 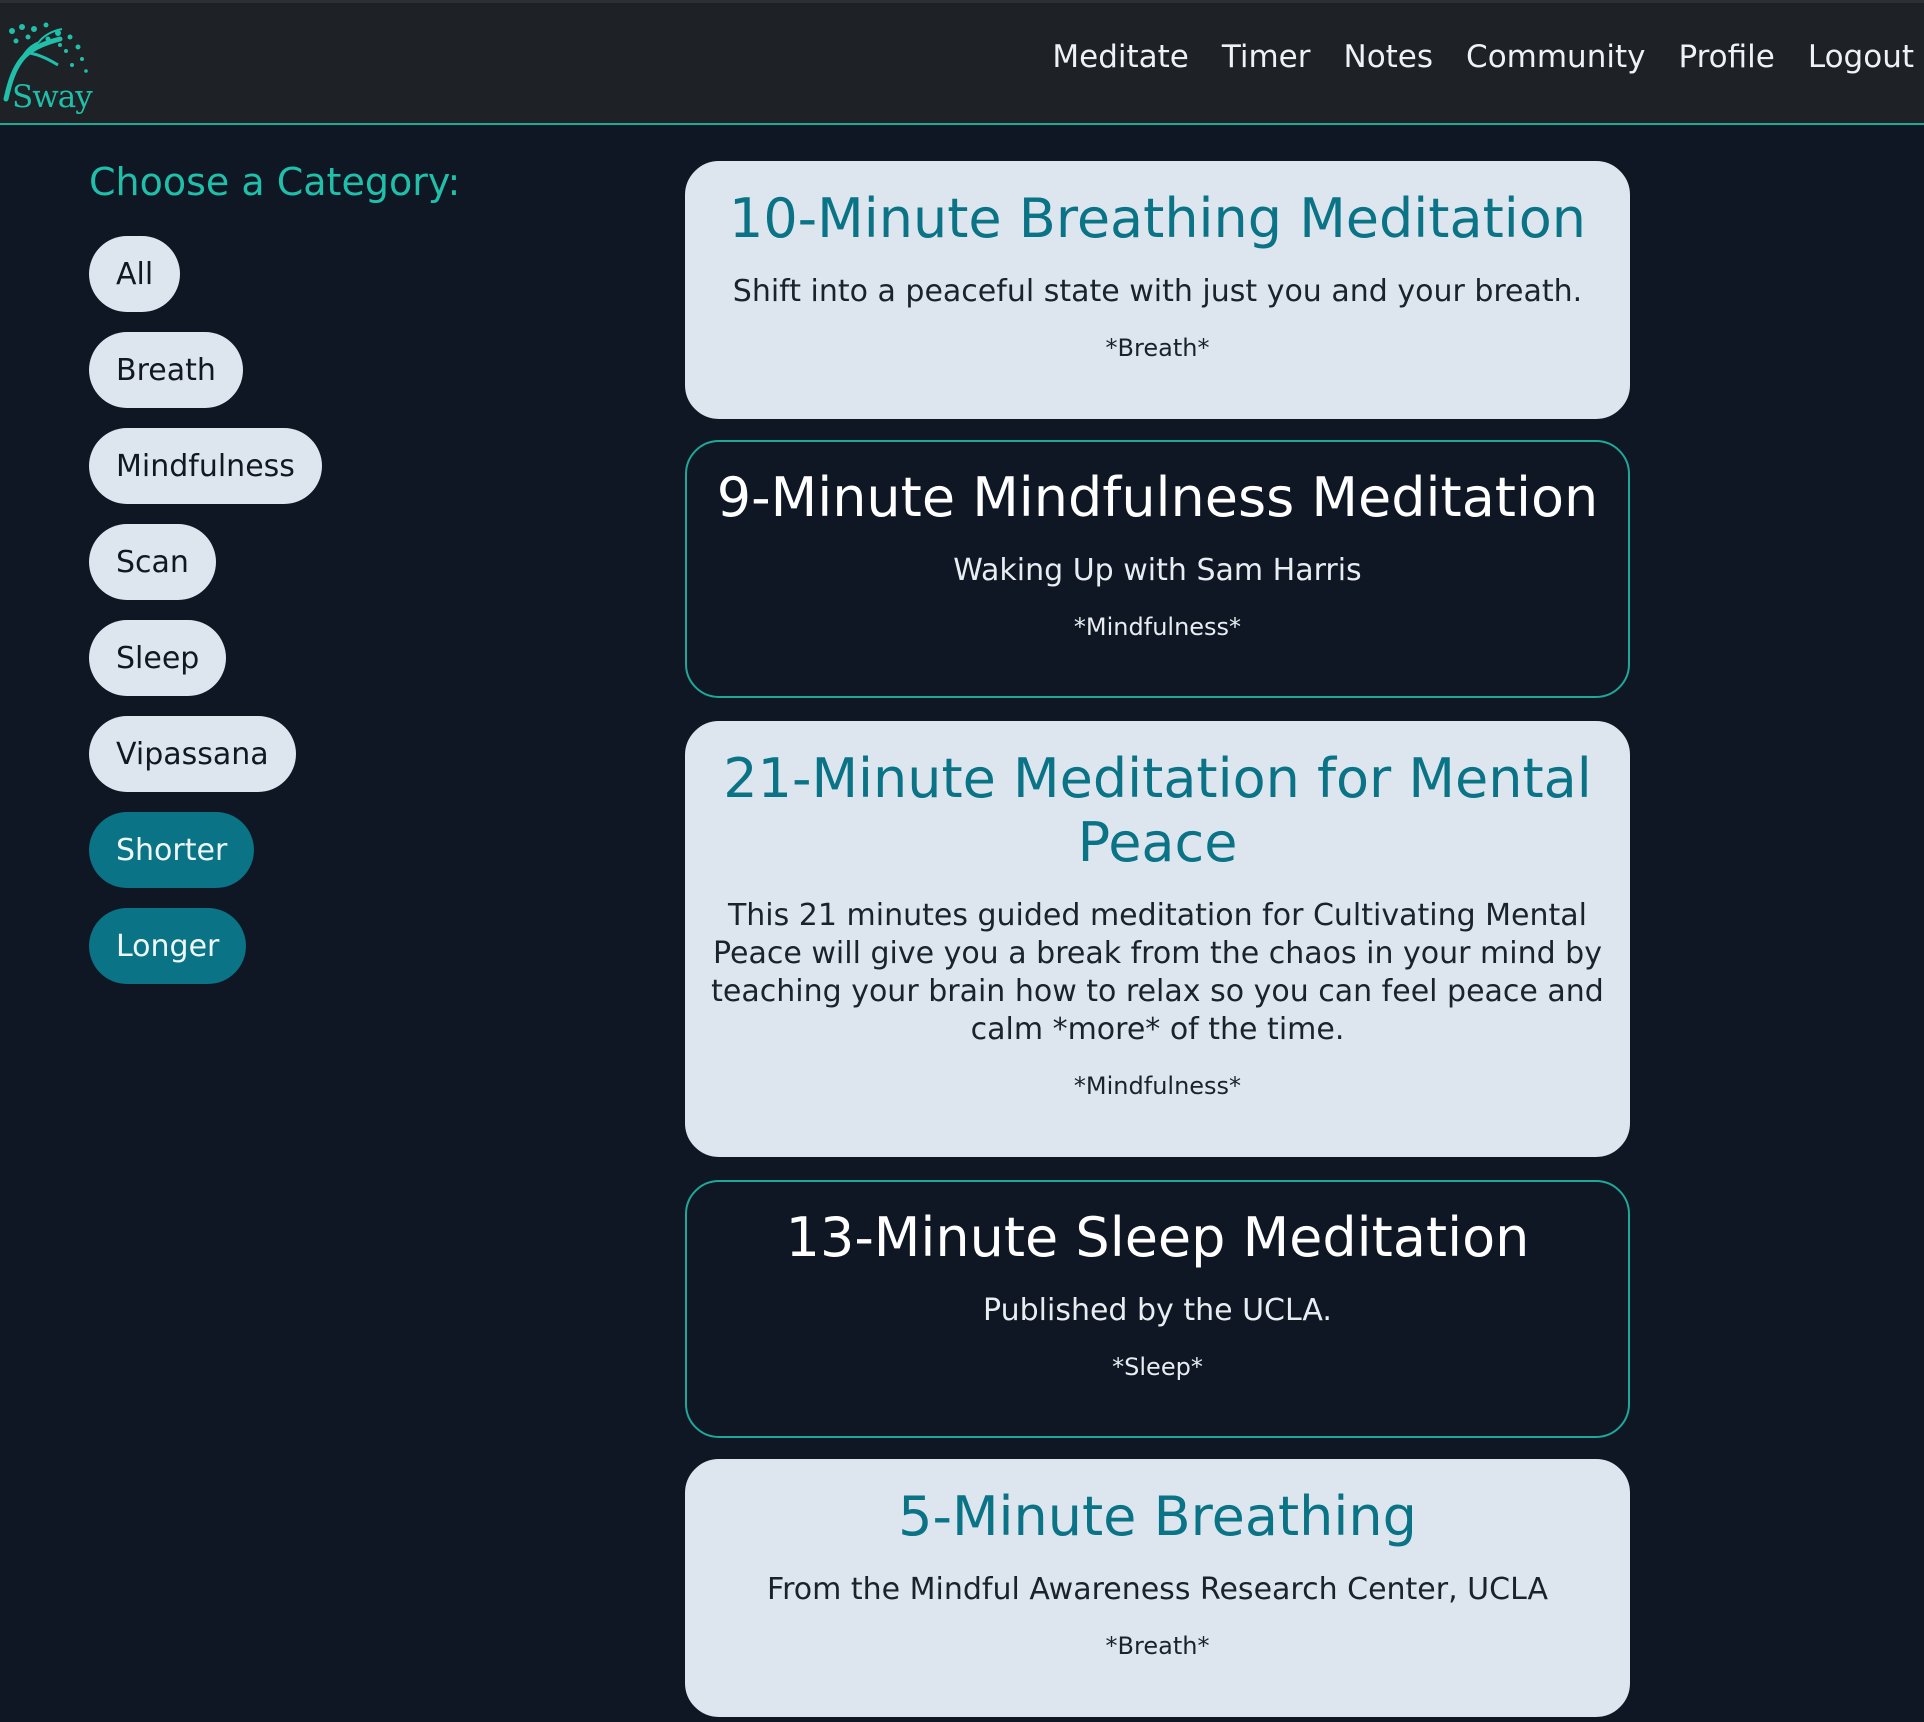 What do you see at coordinates (205, 466) in the screenshot?
I see `category-mindfulness-button: Mindfulness` at bounding box center [205, 466].